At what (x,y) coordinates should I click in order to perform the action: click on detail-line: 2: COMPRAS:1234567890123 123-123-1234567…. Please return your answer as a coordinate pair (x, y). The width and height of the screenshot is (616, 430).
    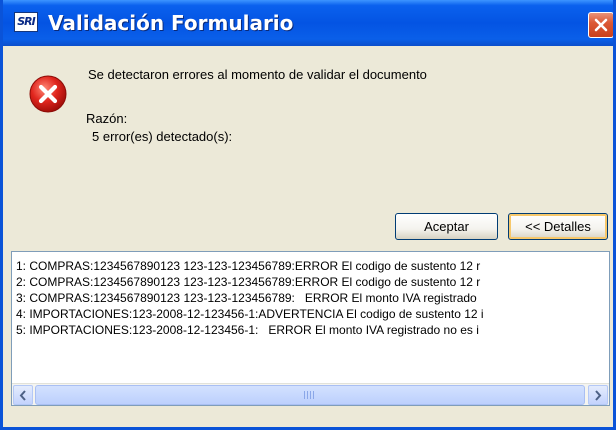
    Looking at the image, I should click on (248, 282).